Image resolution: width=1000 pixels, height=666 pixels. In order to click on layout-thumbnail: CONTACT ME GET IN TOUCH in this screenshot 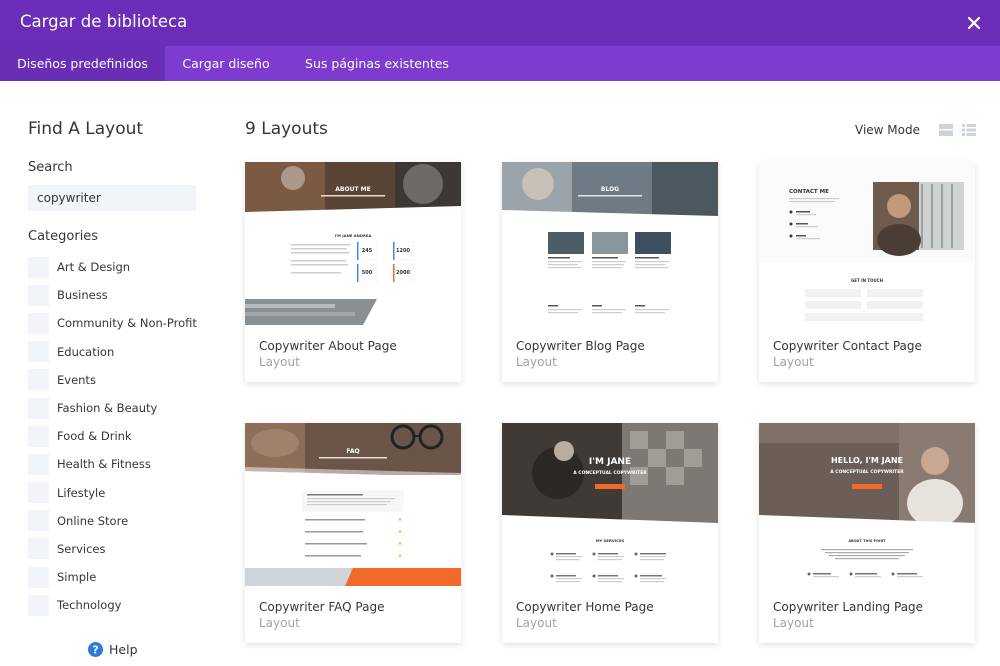, I will do `click(867, 243)`.